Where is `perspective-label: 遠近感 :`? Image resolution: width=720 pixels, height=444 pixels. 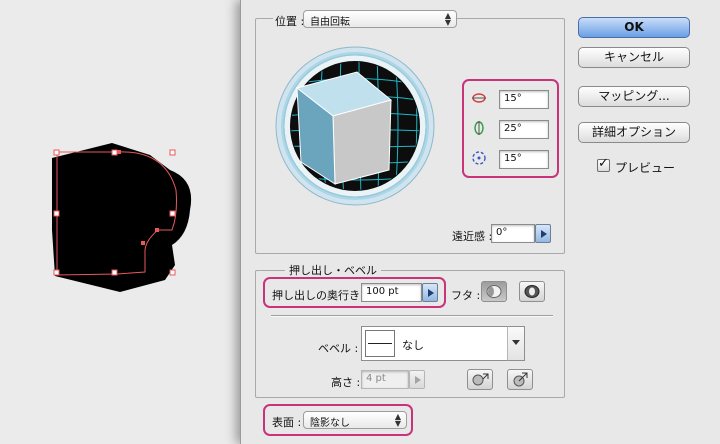
perspective-label: 遠近感 : is located at coordinates (472, 236).